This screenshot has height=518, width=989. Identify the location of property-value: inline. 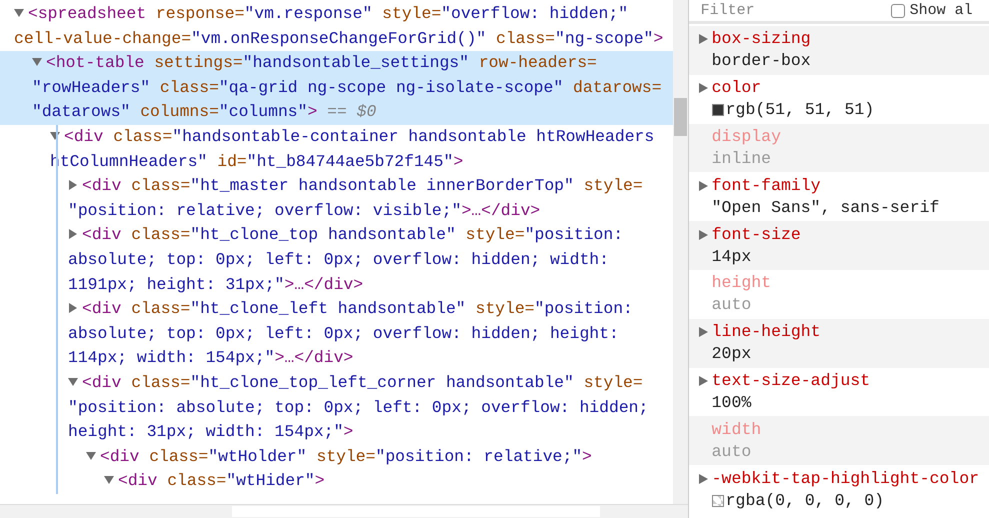
(742, 159).